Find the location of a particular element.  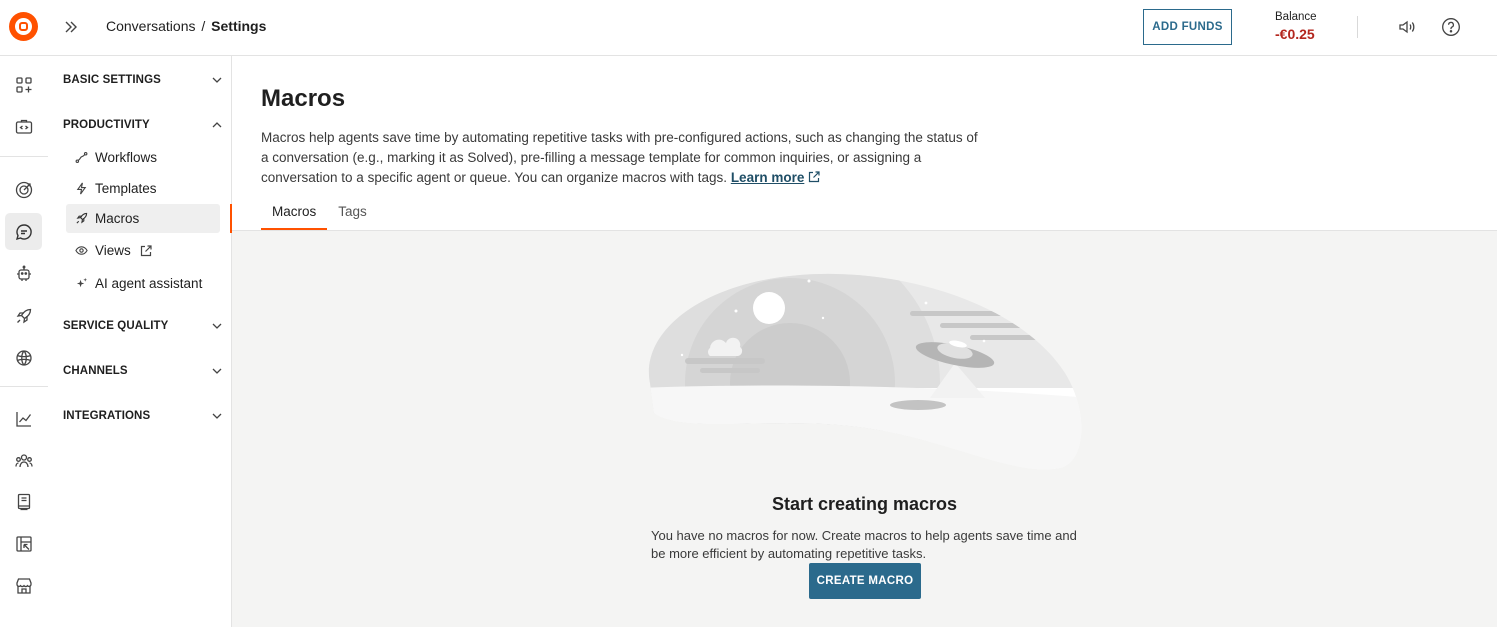

nav-item-templates: Templates is located at coordinates (143, 188).